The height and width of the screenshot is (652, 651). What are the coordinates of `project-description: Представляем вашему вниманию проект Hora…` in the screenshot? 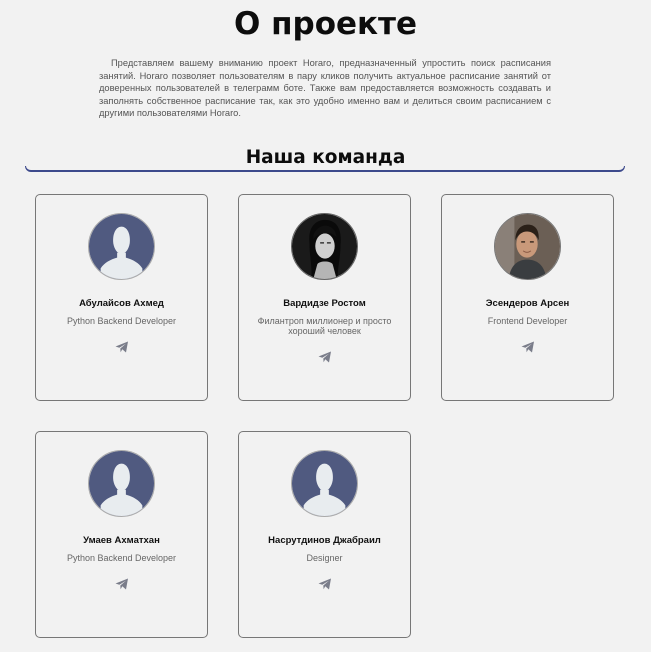 It's located at (325, 88).